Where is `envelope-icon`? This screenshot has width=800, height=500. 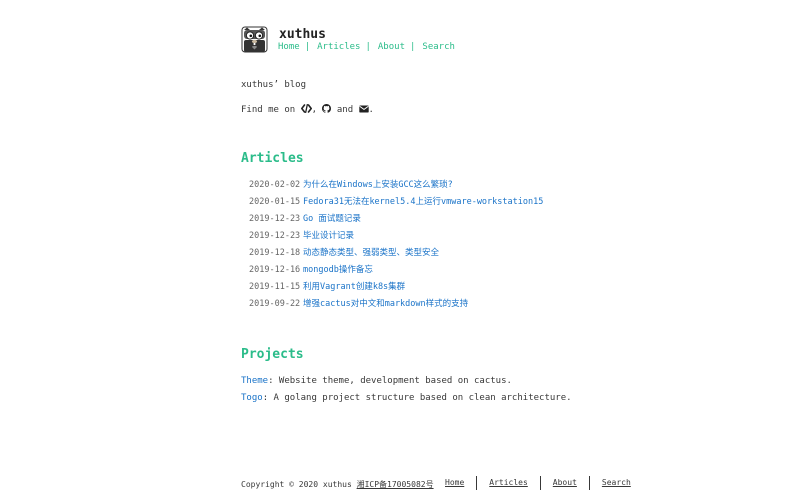 envelope-icon is located at coordinates (363, 110).